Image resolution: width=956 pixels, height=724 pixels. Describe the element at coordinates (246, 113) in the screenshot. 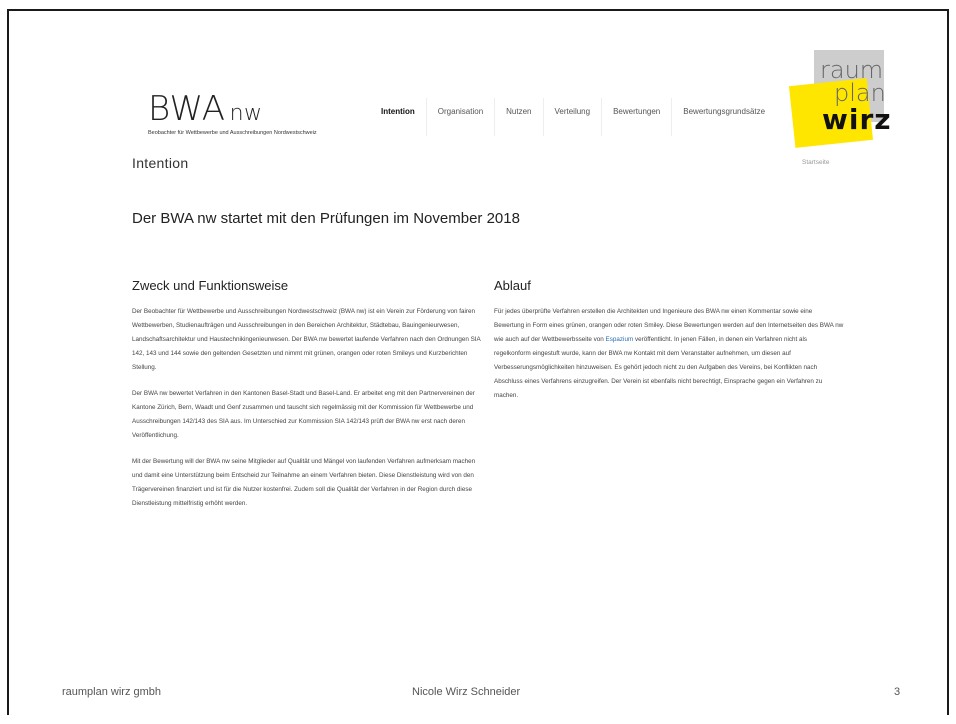

I see `logo-suffix: nw` at that location.